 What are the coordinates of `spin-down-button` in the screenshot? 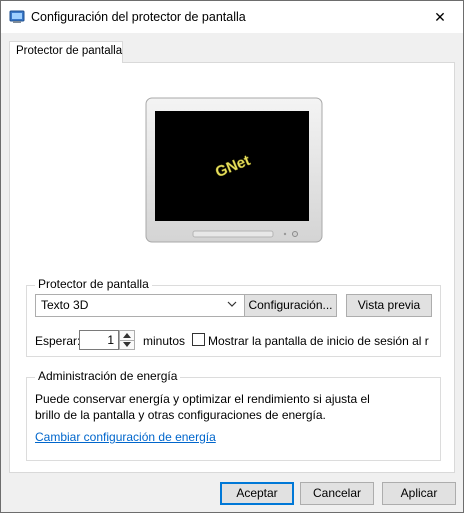 It's located at (127, 344).